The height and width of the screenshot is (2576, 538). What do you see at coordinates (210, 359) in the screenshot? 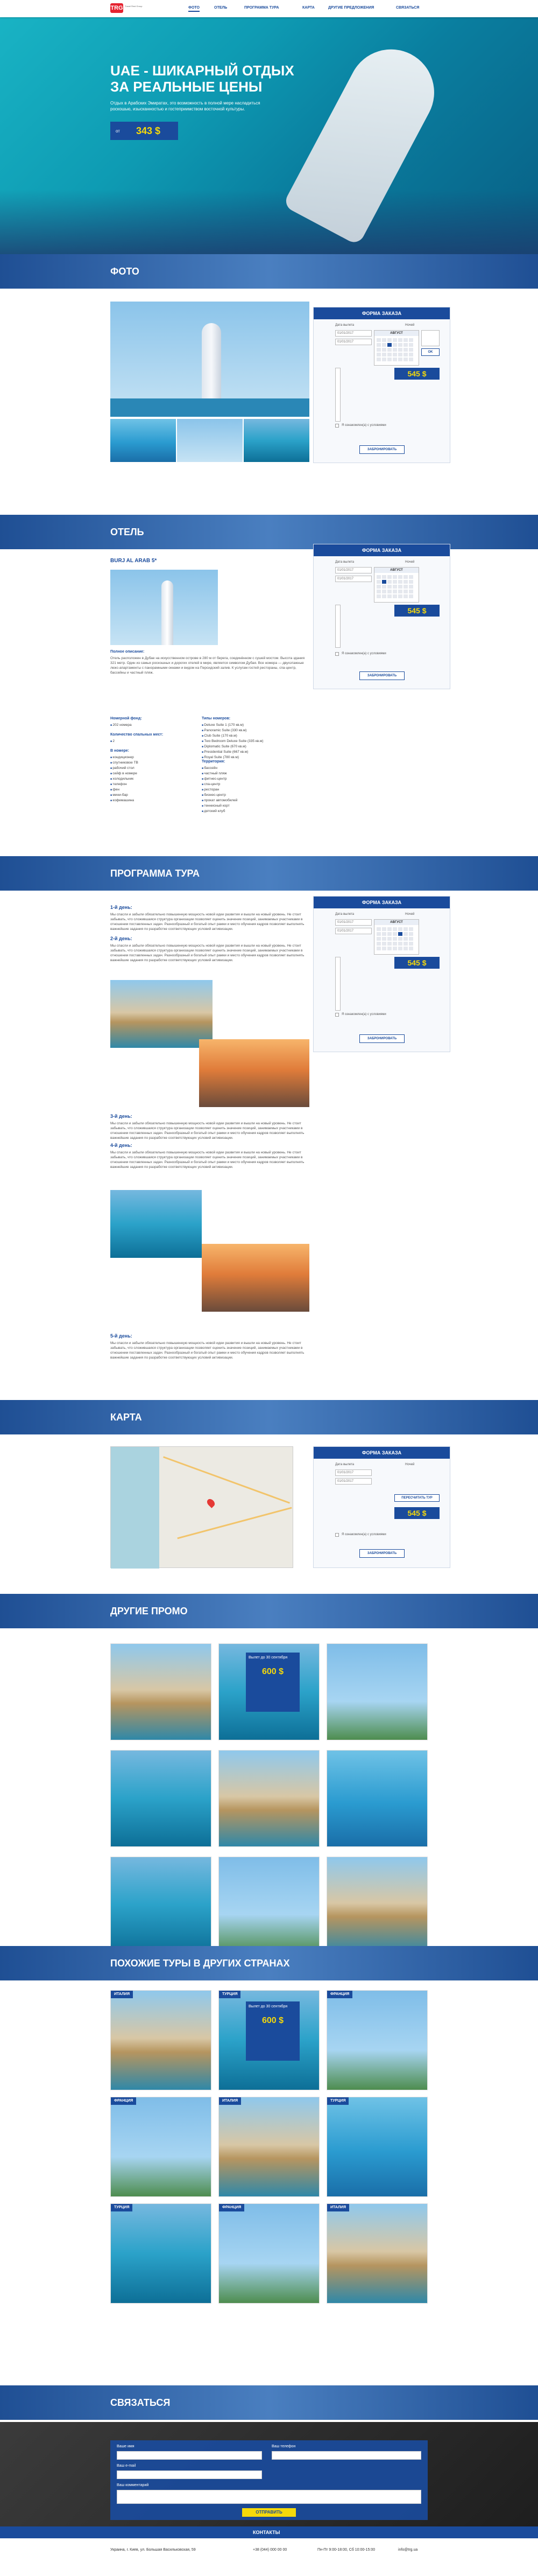
I see `main-photo` at bounding box center [210, 359].